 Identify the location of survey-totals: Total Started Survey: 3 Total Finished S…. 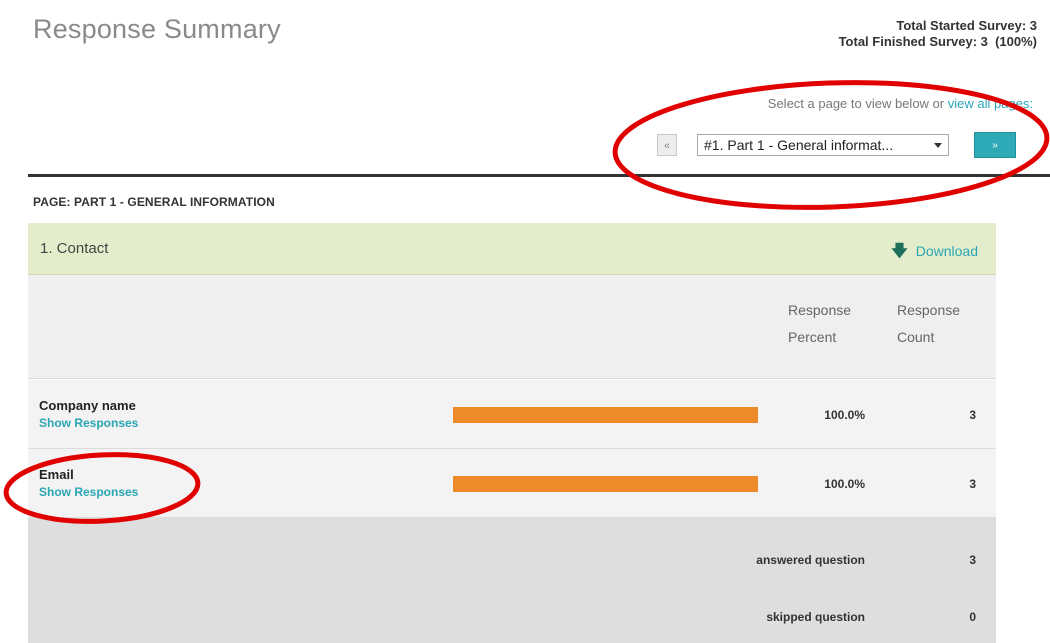
(938, 34).